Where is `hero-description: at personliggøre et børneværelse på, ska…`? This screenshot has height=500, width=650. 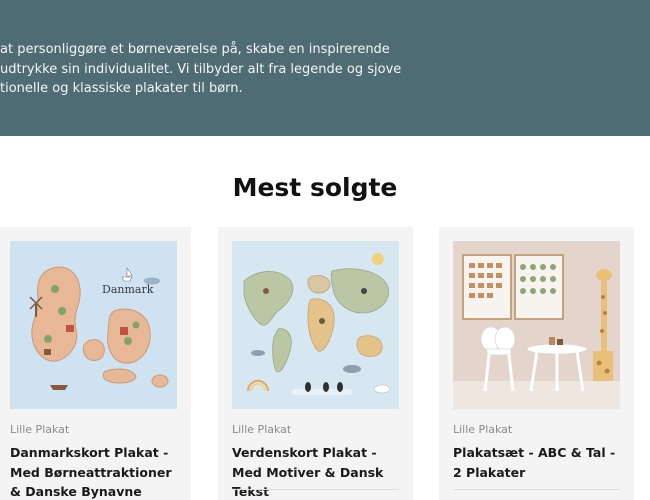
hero-description: at personliggøre et børneværelse på, ska… is located at coordinates (201, 69).